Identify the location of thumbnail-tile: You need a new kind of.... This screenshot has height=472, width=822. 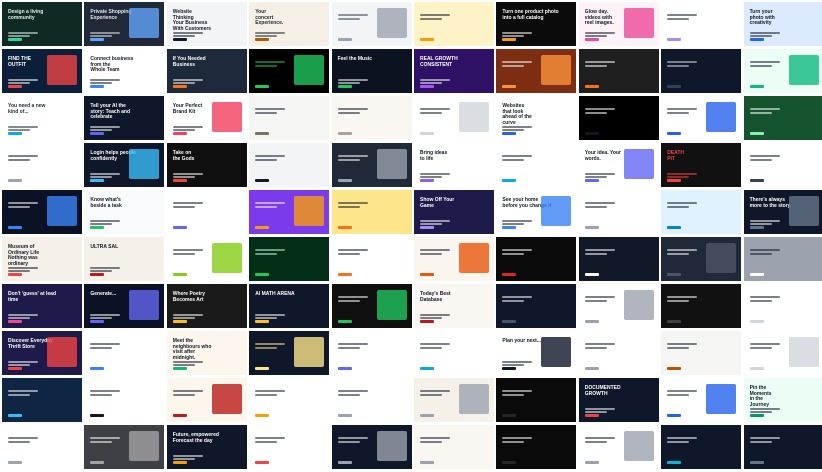
(42, 118).